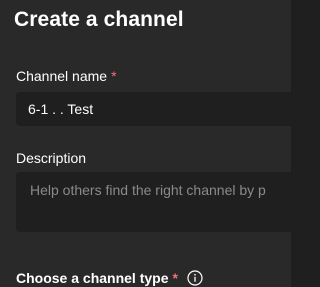 Image resolution: width=320 pixels, height=287 pixels. I want to click on dialog-title: Create a channel, so click(99, 19).